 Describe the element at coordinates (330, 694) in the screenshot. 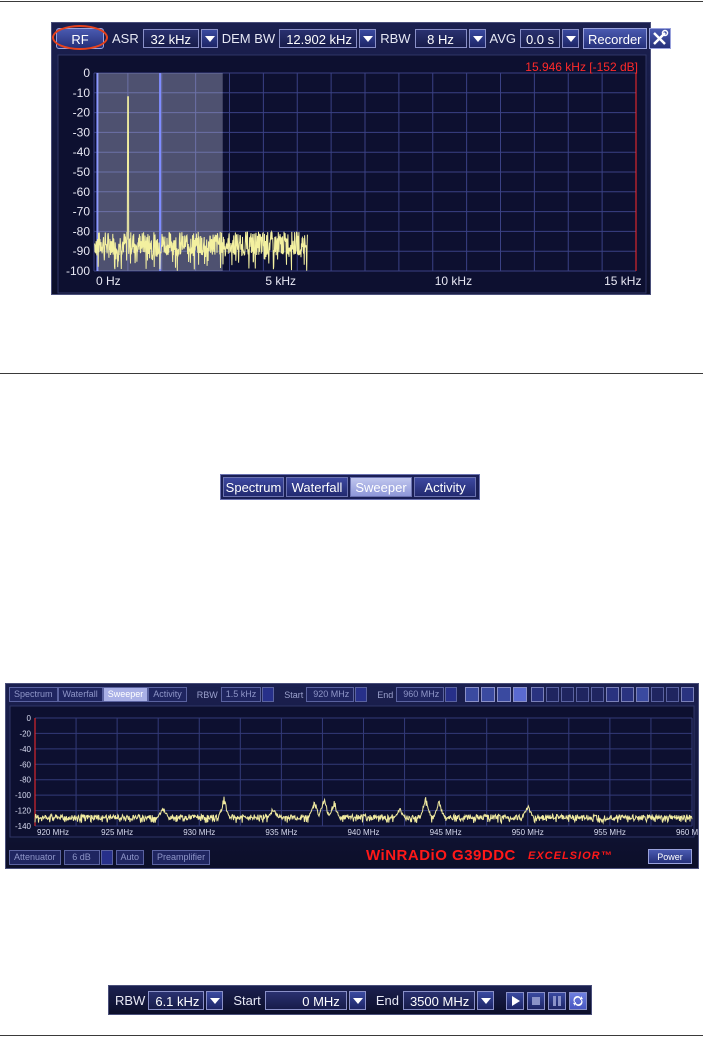

I see `mini-start-field: 920 MHz` at that location.